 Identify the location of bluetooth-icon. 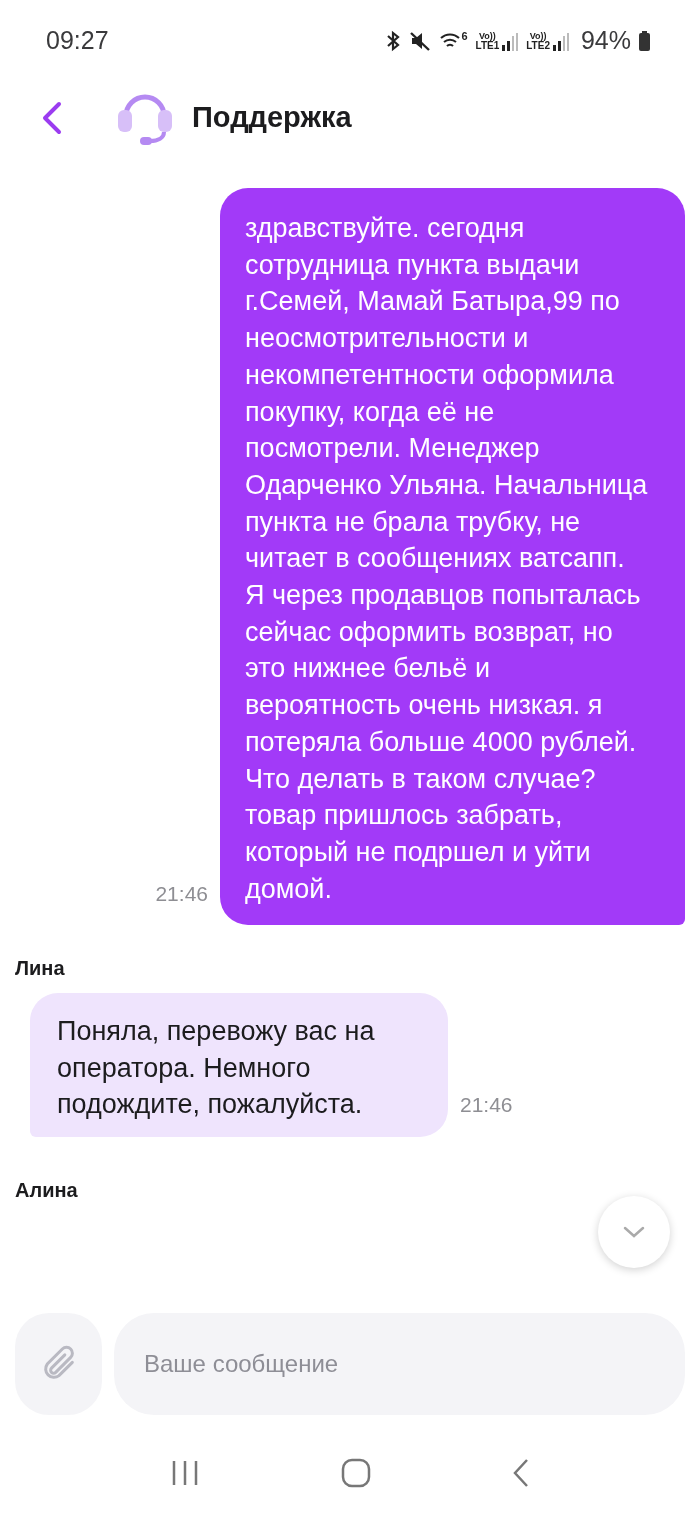
(393, 41).